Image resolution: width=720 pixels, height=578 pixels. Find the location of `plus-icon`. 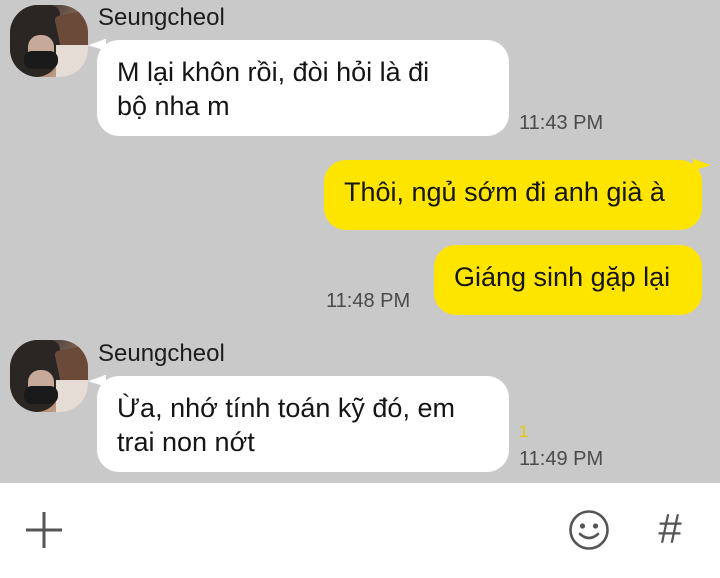

plus-icon is located at coordinates (44, 530).